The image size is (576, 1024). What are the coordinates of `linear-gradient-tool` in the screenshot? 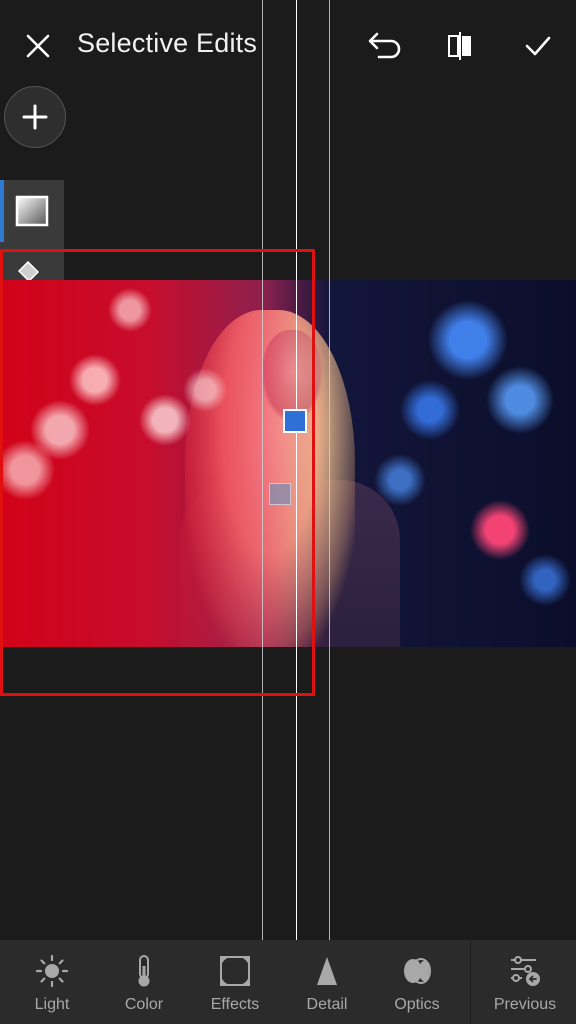 It's located at (32, 211).